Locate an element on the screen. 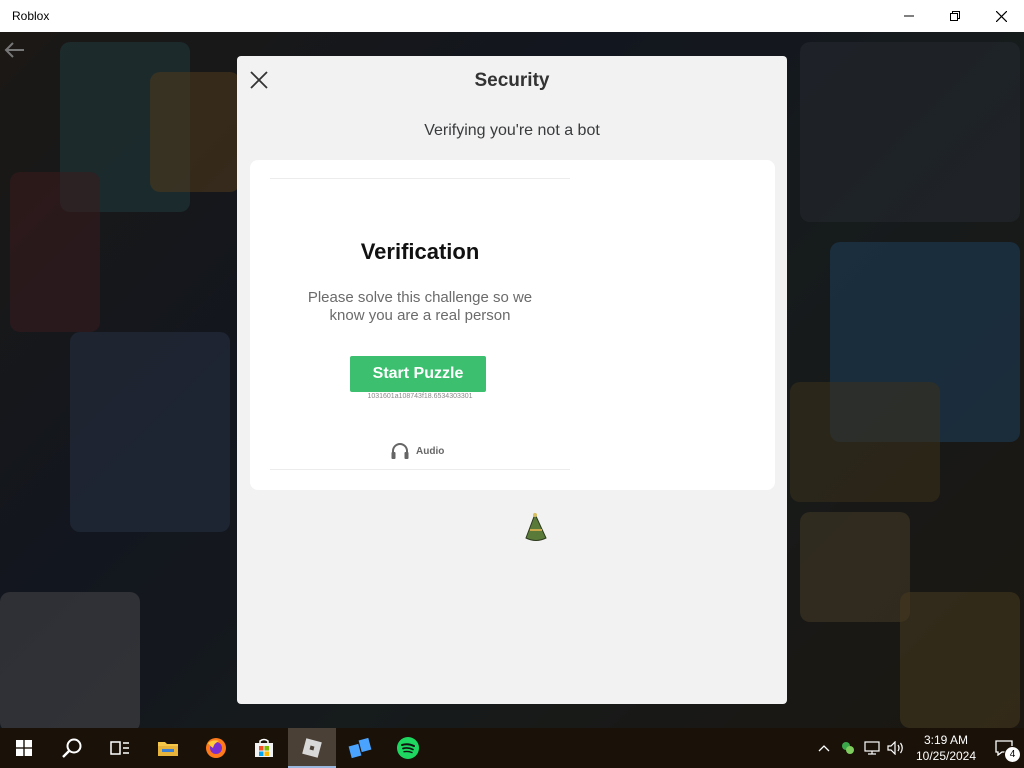 The width and height of the screenshot is (1024, 768). clock-date: 10/25/2024 is located at coordinates (946, 756).